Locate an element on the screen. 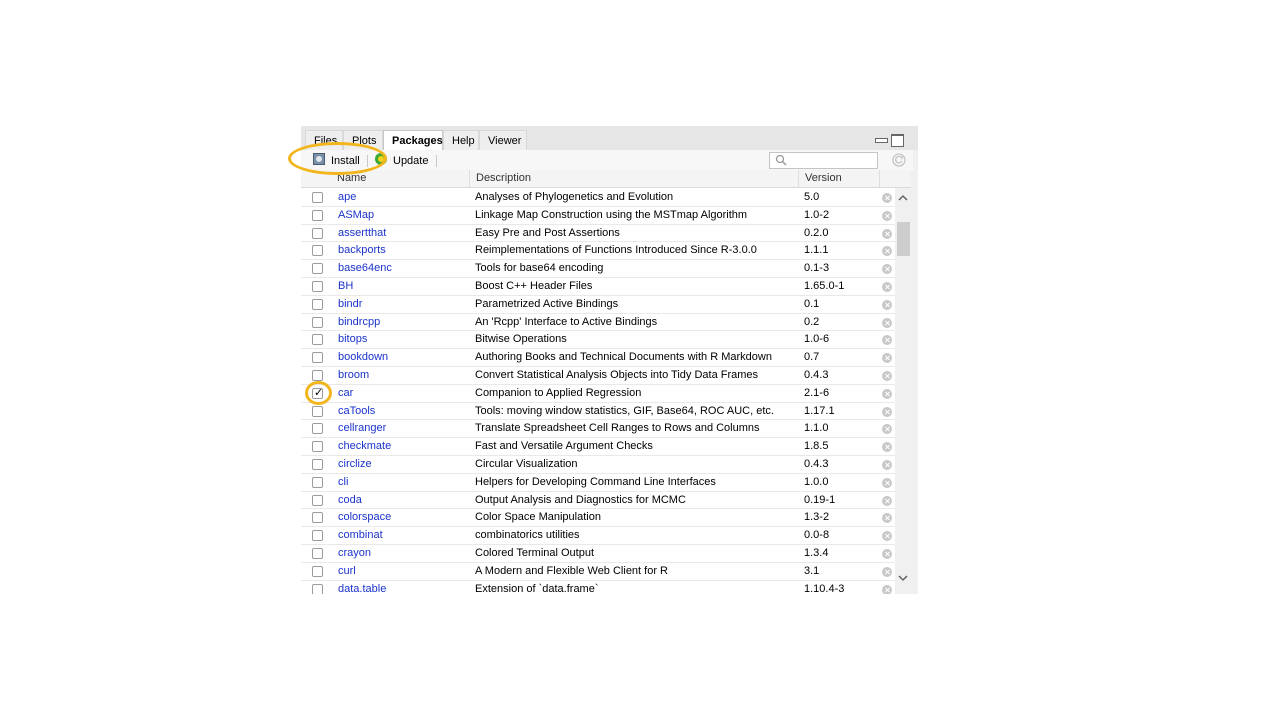 The width and height of the screenshot is (1280, 720). tab-help: Help is located at coordinates (461, 140).